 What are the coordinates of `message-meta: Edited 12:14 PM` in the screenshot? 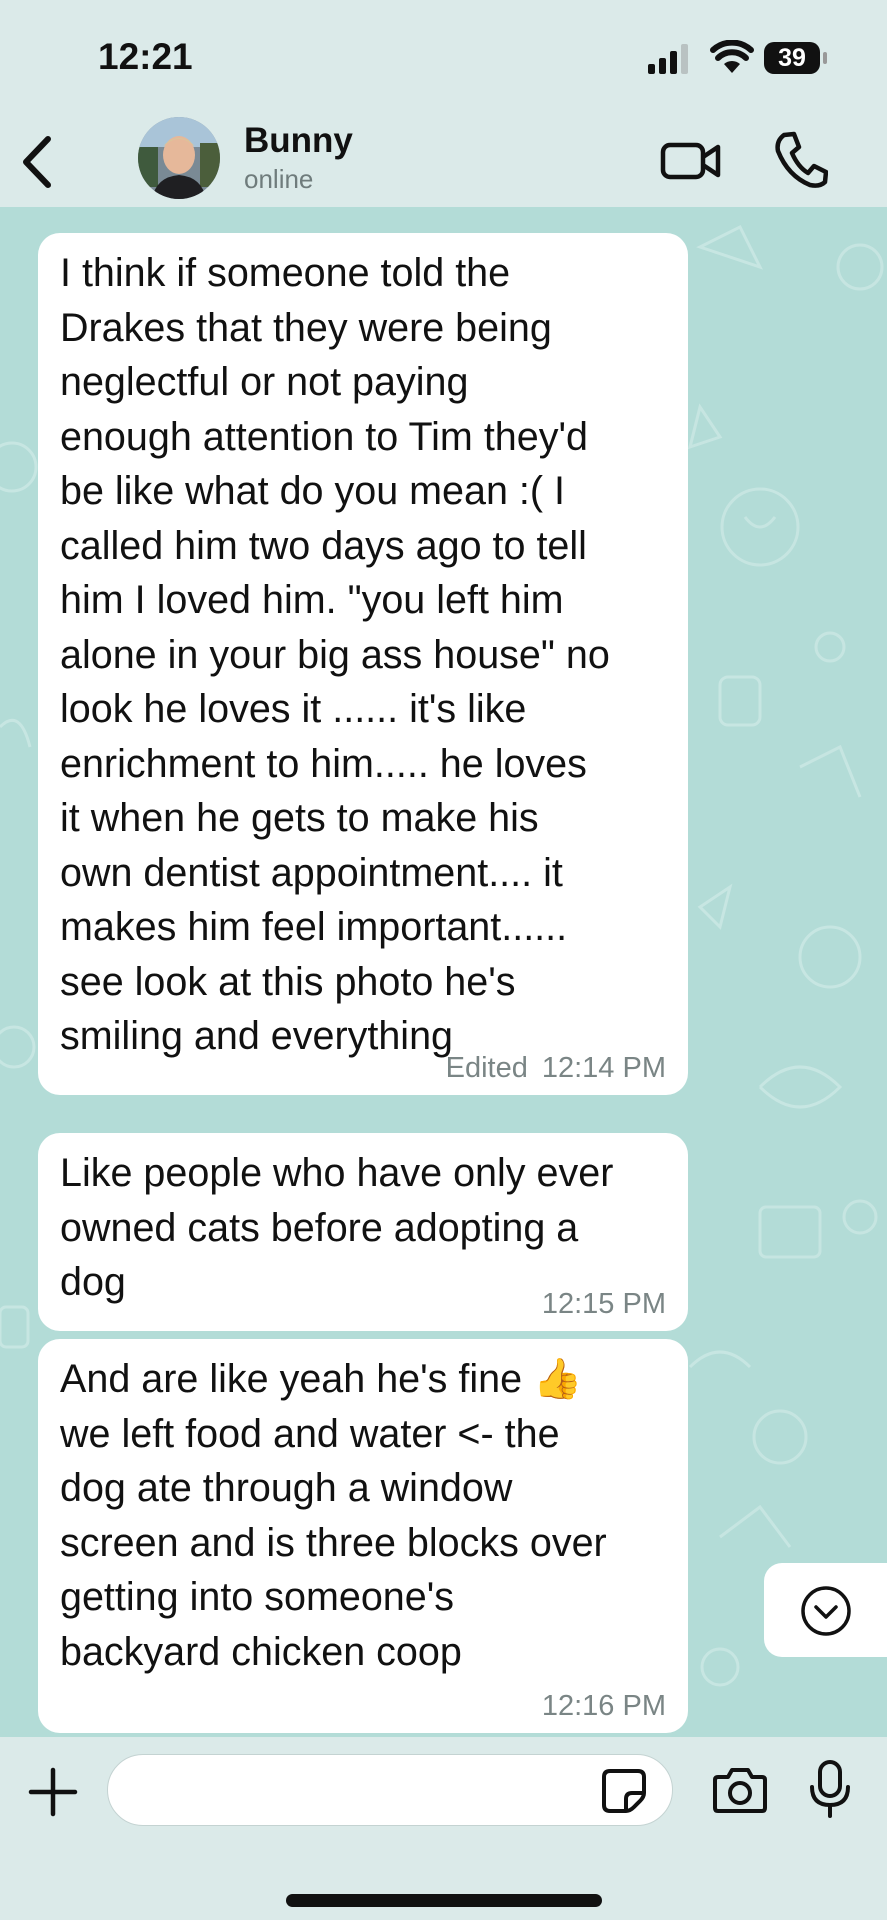 It's located at (556, 1068).